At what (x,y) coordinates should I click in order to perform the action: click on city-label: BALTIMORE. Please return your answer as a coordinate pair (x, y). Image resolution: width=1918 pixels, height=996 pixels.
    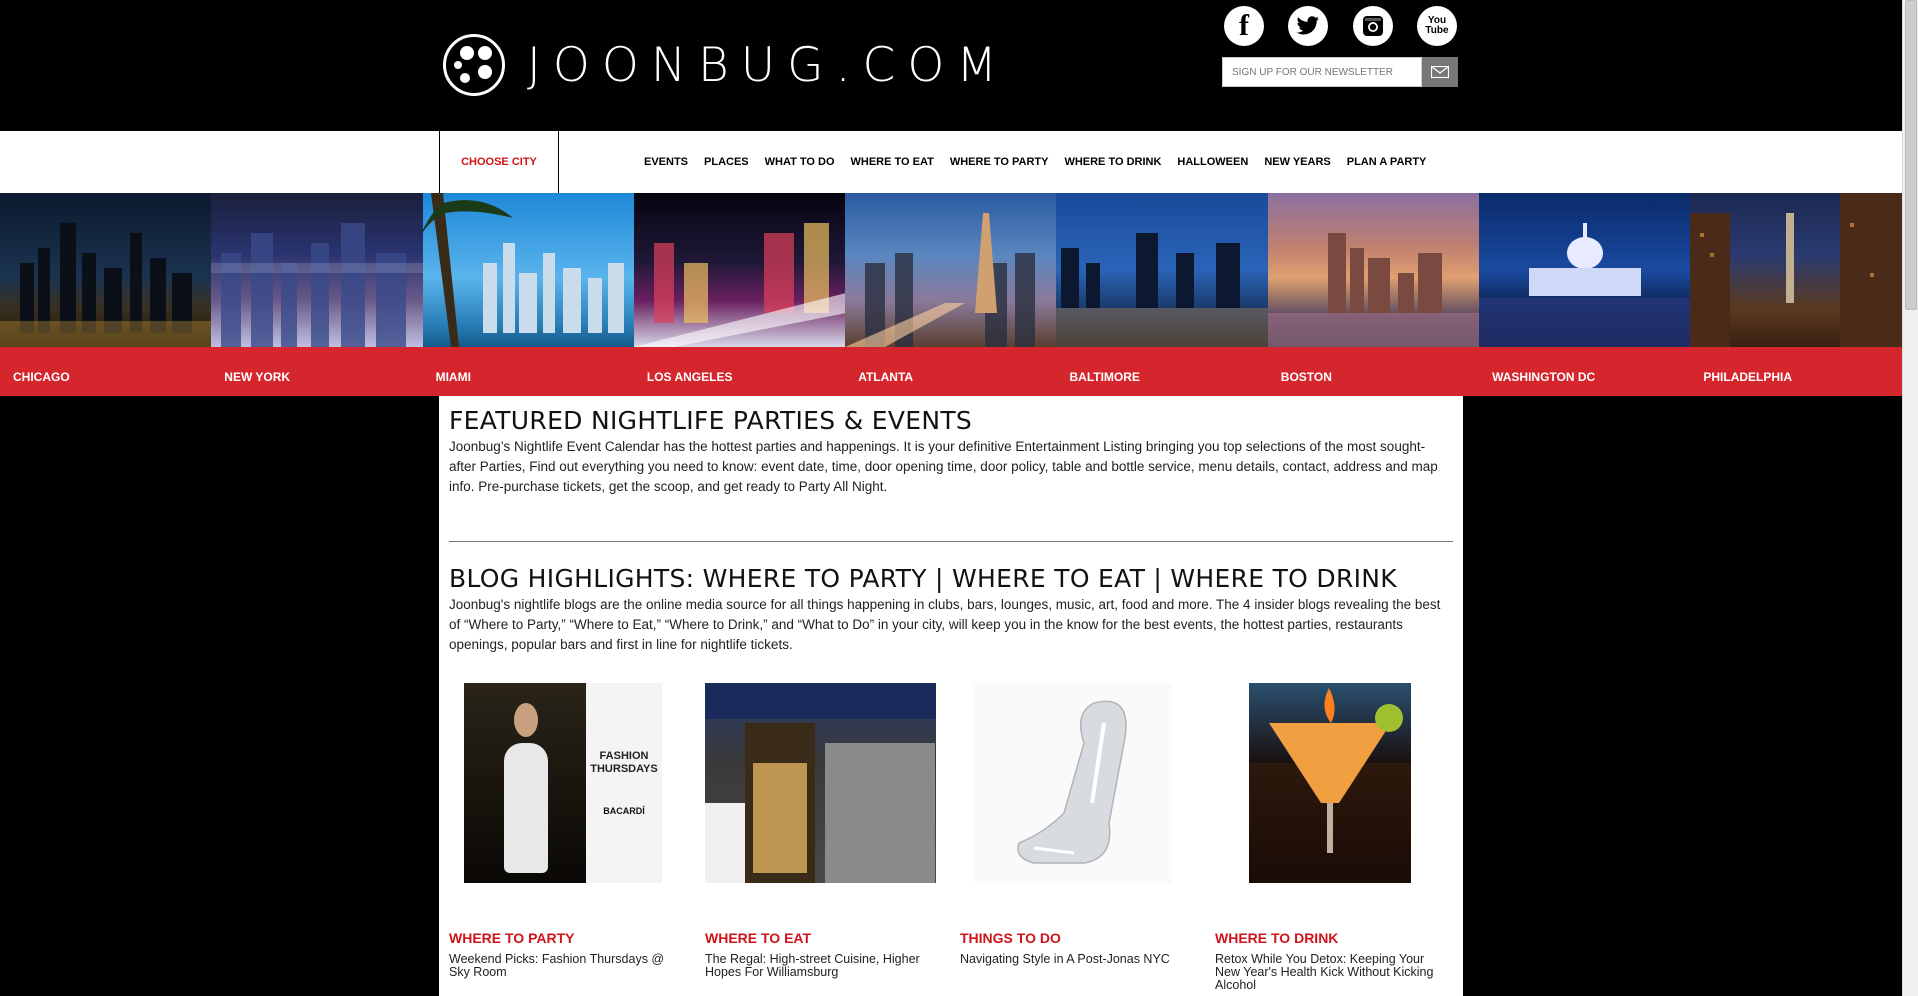
    Looking at the image, I should click on (1104, 377).